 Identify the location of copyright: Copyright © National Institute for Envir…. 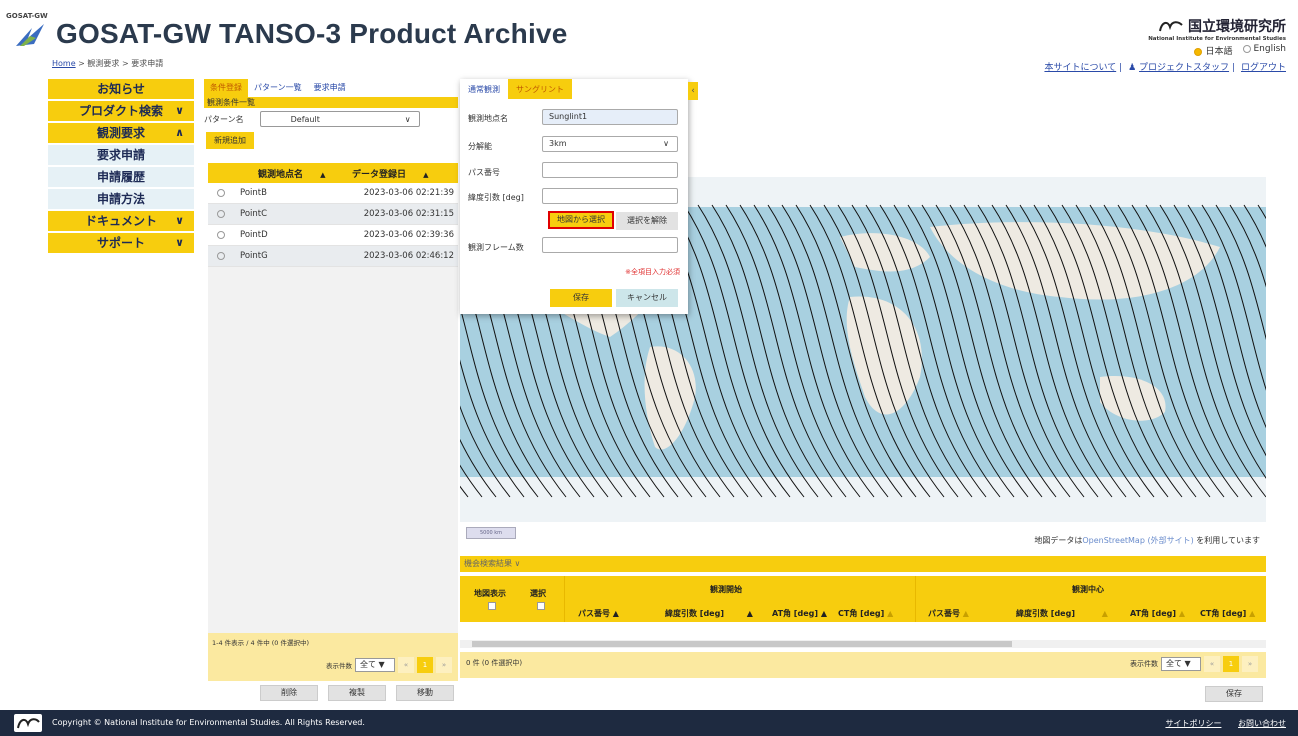
(208, 722).